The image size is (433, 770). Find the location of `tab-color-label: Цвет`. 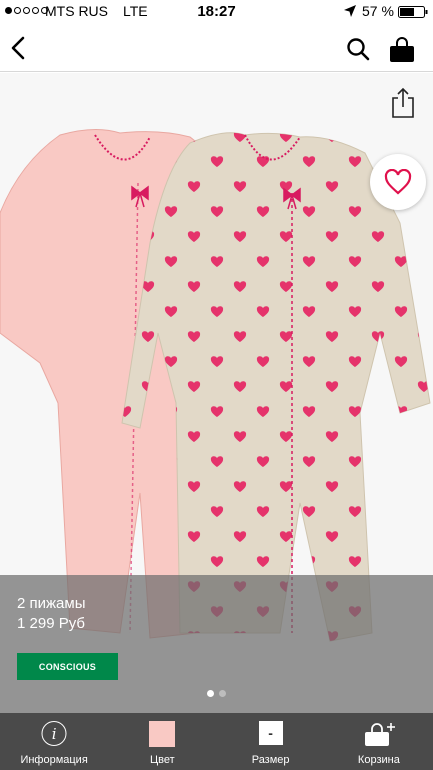

tab-color-label: Цвет is located at coordinates (162, 760).